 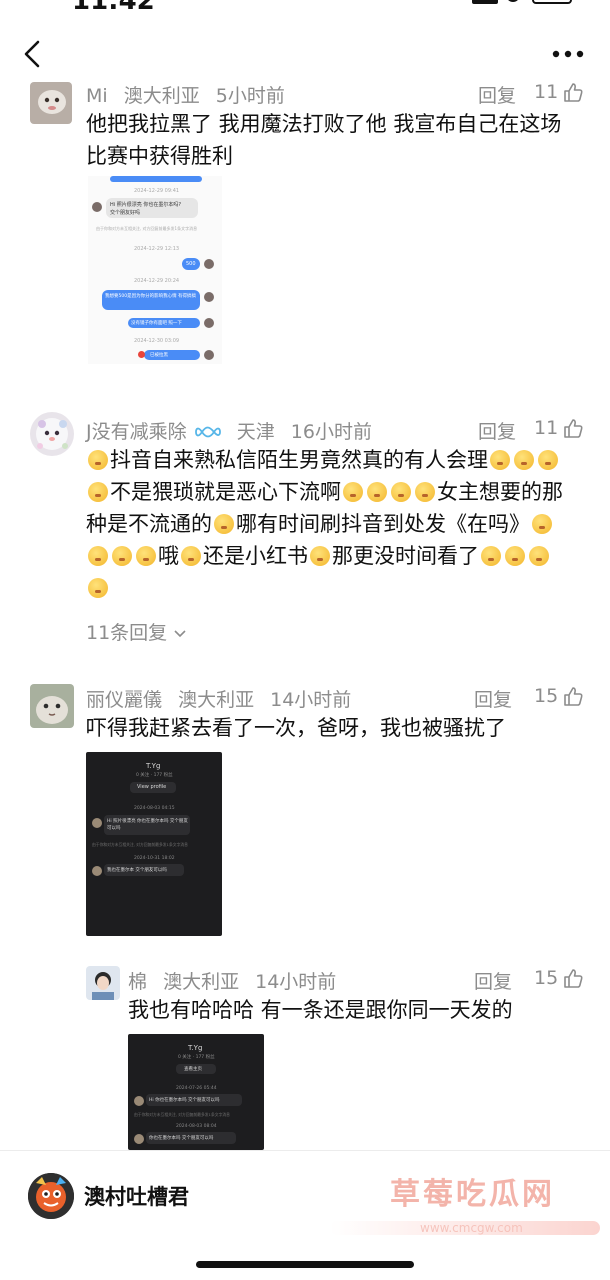 What do you see at coordinates (331, 432) in the screenshot?
I see `comment-time: 16小时前` at bounding box center [331, 432].